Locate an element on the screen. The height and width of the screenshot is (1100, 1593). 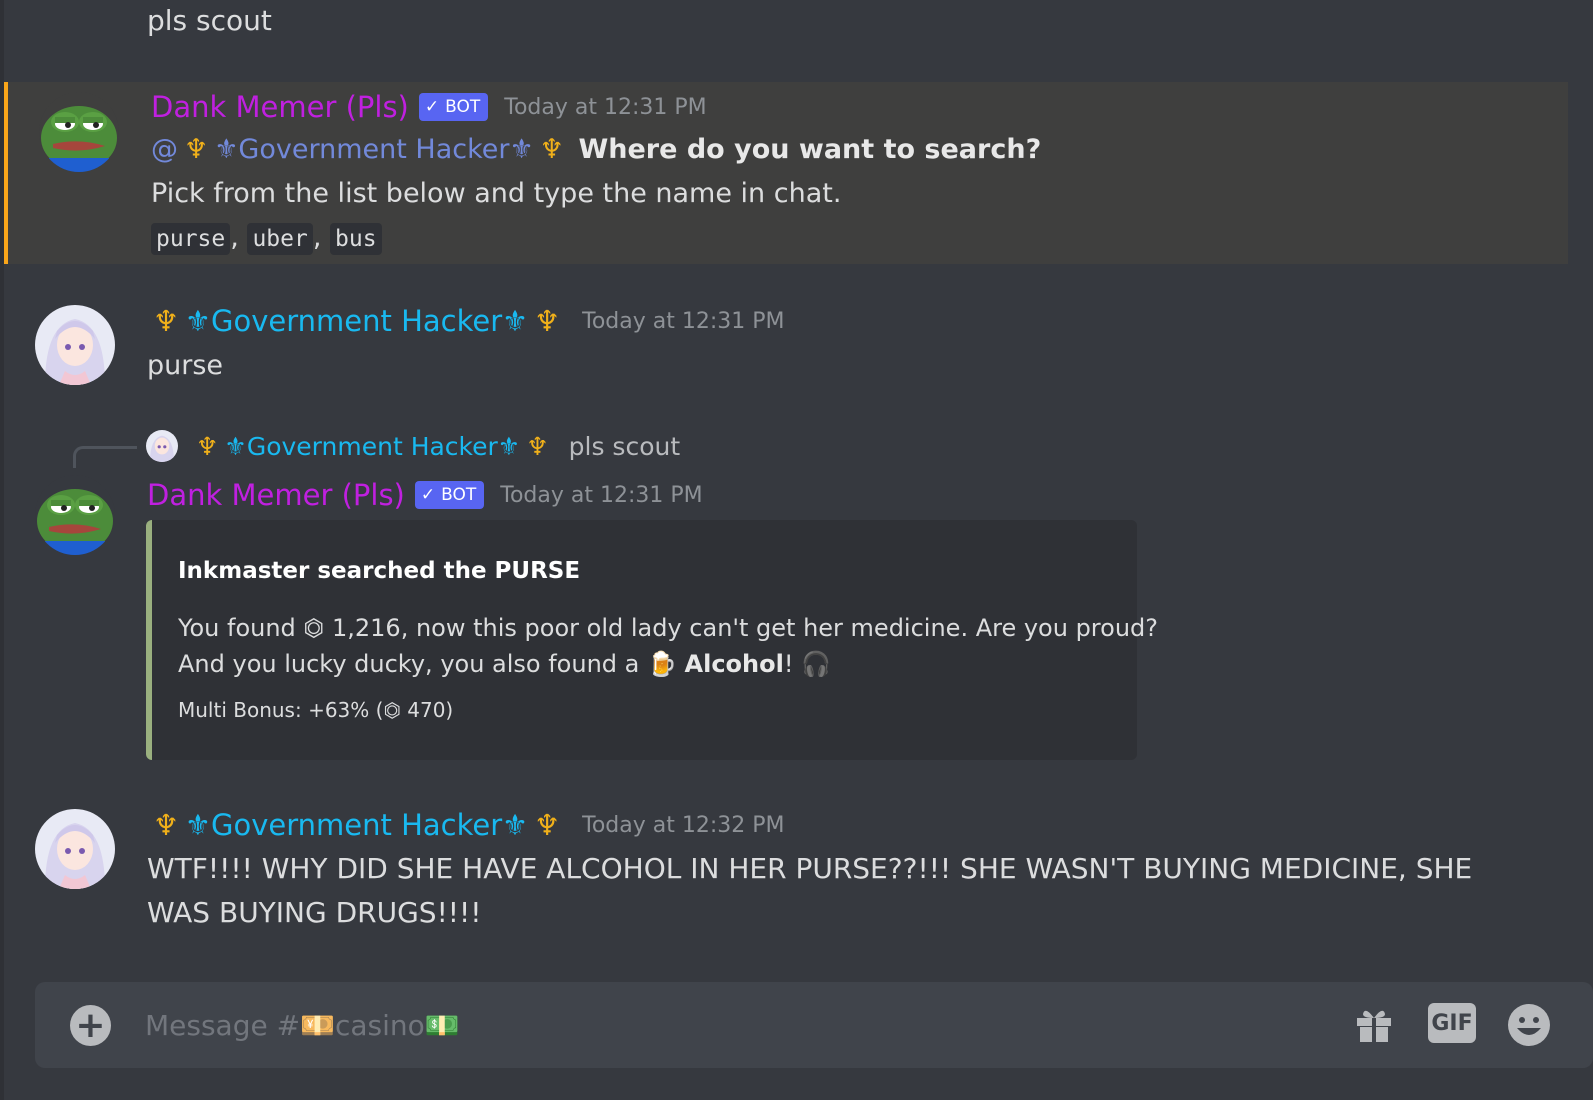
embed-footer: Multi Bonus: +63% (⏣ 470) is located at coordinates (316, 710).